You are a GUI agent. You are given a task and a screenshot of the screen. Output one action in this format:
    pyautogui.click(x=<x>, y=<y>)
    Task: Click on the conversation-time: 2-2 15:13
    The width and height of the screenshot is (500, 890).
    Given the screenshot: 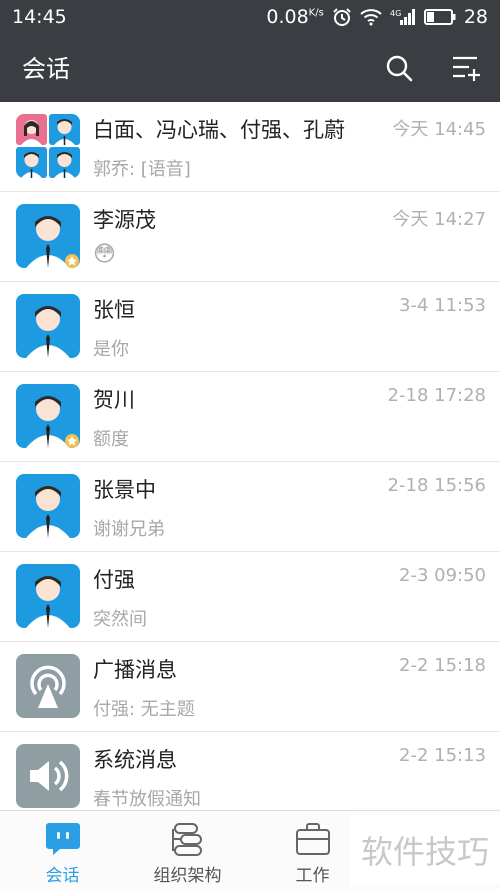 What is the action you would take?
    pyautogui.click(x=442, y=755)
    